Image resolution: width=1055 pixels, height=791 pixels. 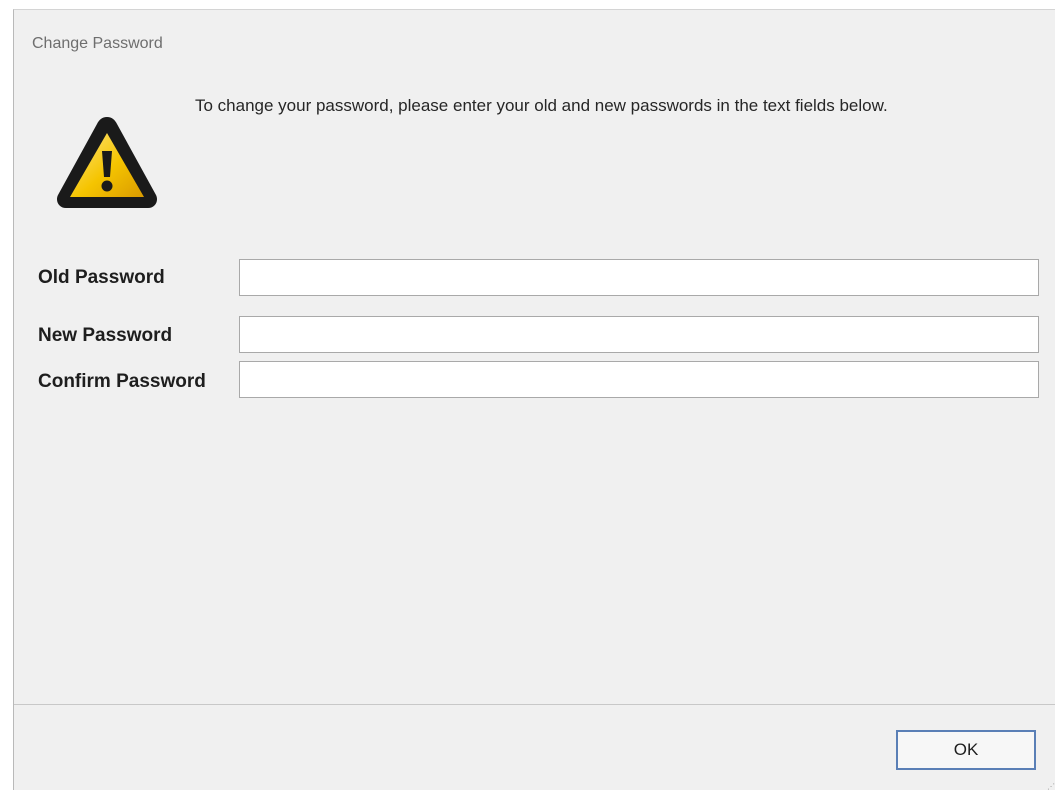 I want to click on new-password-field, so click(x=639, y=334).